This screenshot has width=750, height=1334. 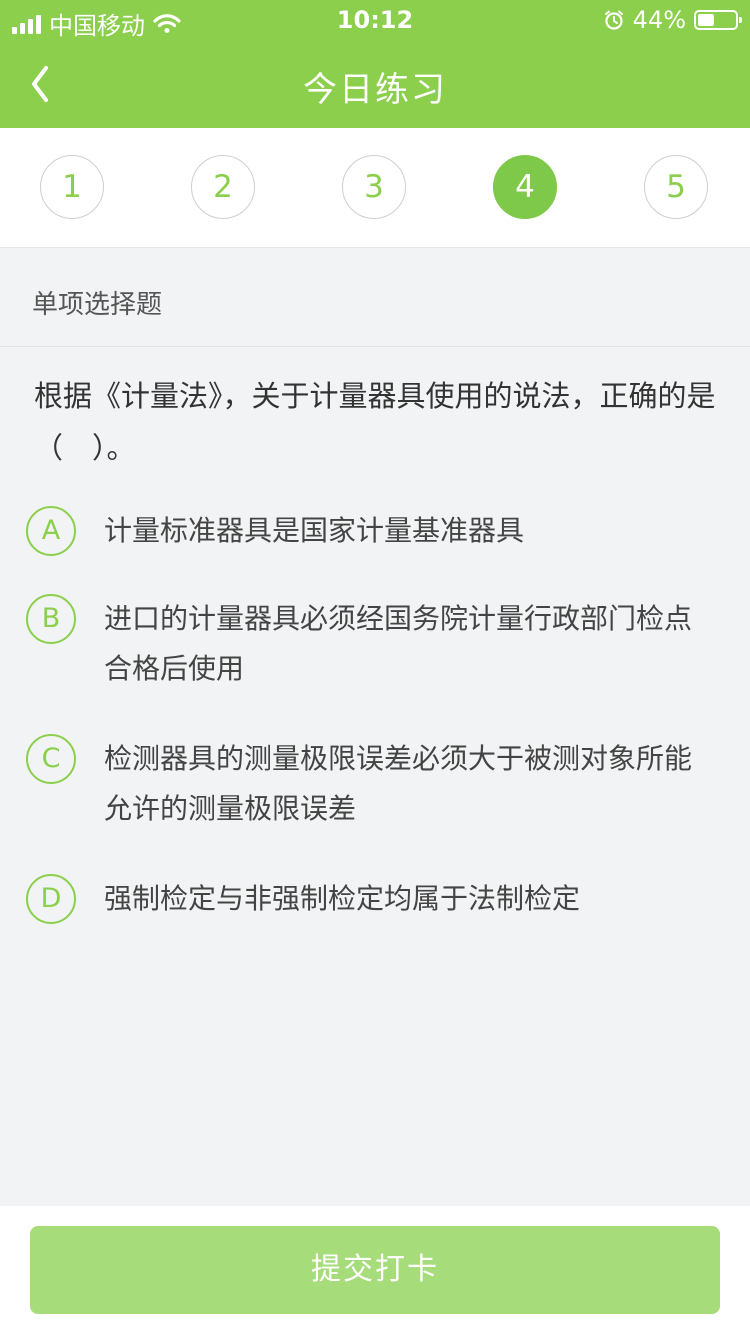 I want to click on question-navigation: 1 2 3 4 5, so click(x=375, y=188).